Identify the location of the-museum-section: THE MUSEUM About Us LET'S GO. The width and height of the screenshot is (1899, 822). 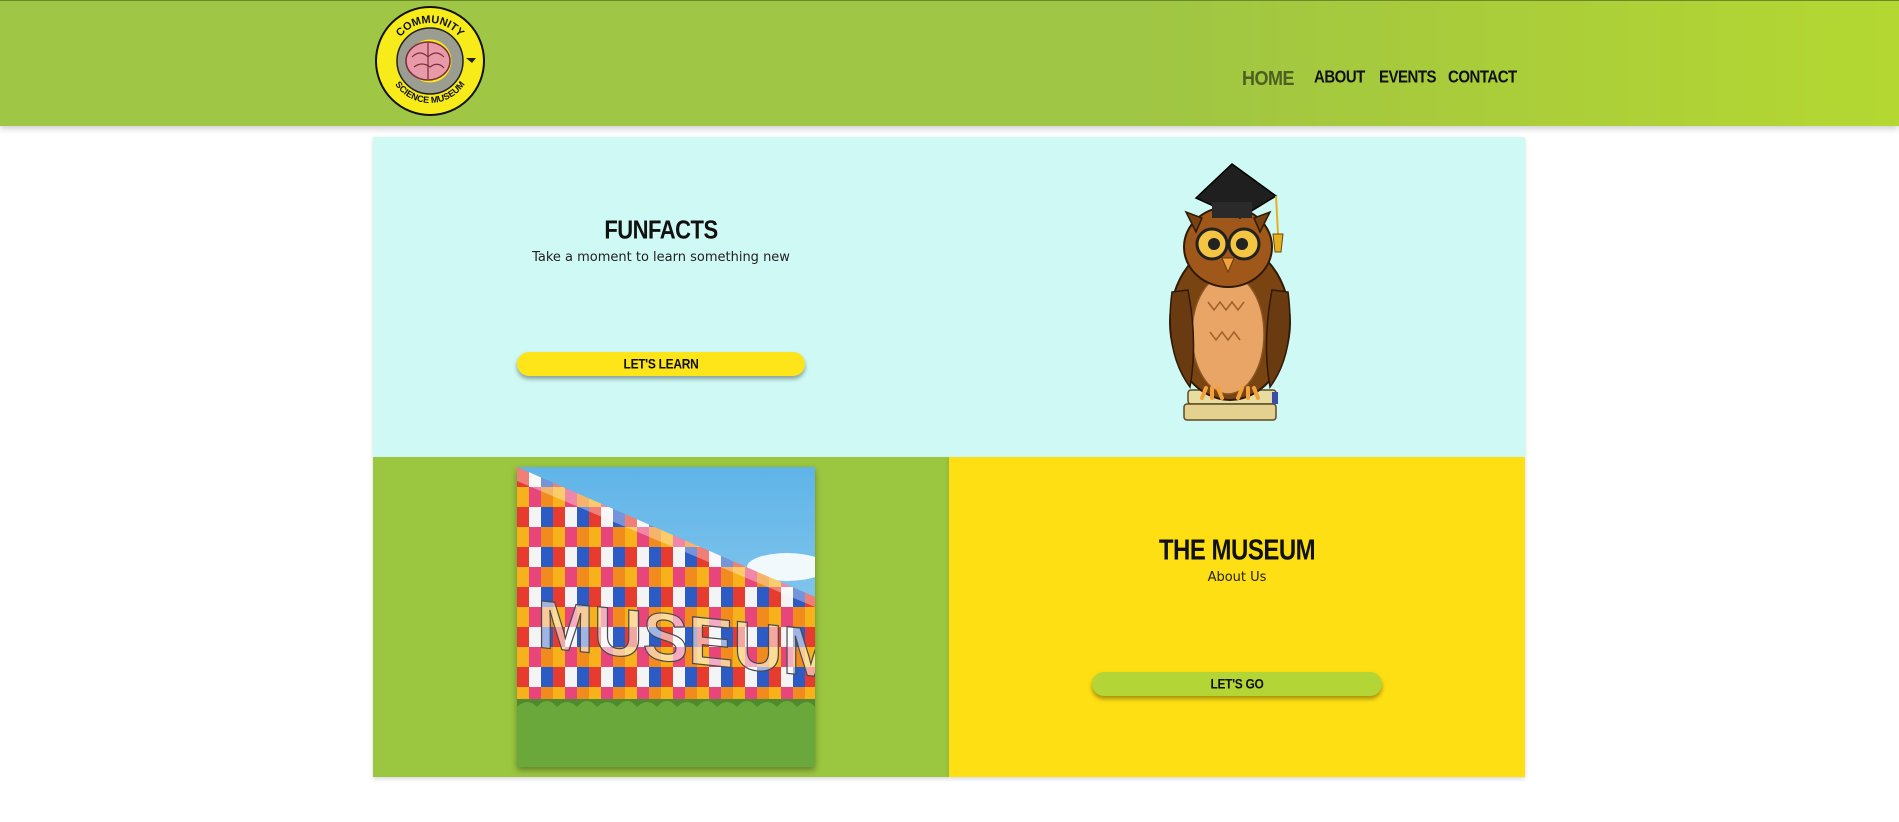
(1237, 617).